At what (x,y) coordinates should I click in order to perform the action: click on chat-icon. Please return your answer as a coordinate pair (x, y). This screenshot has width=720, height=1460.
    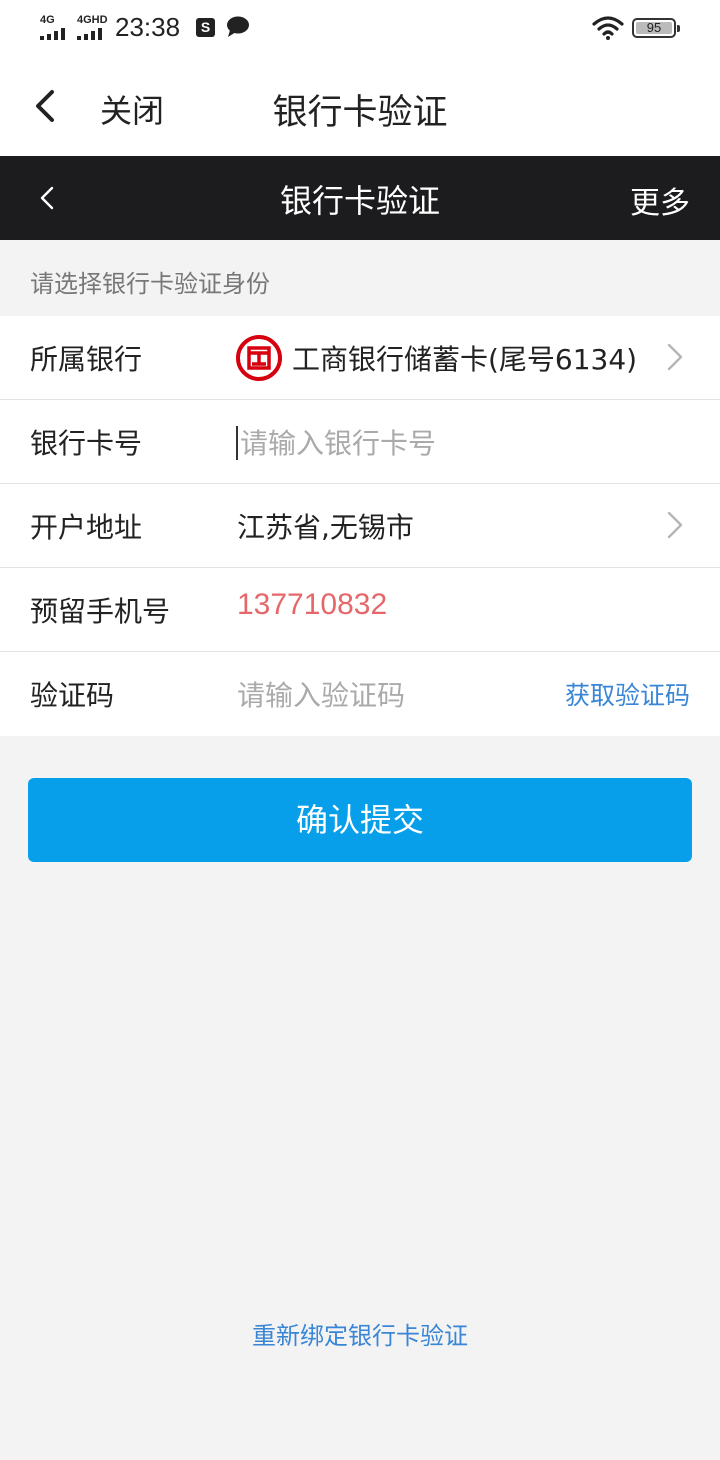
    Looking at the image, I should click on (238, 26).